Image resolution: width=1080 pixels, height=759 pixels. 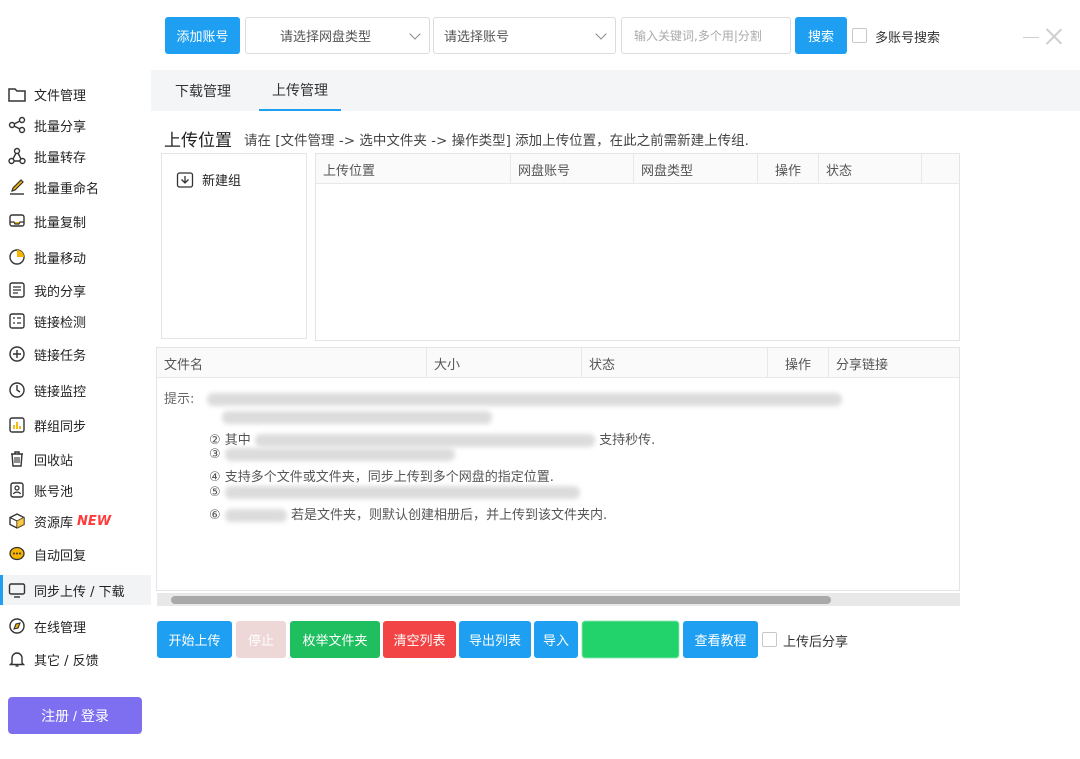 What do you see at coordinates (222, 181) in the screenshot?
I see `new-group-label: 新建组` at bounding box center [222, 181].